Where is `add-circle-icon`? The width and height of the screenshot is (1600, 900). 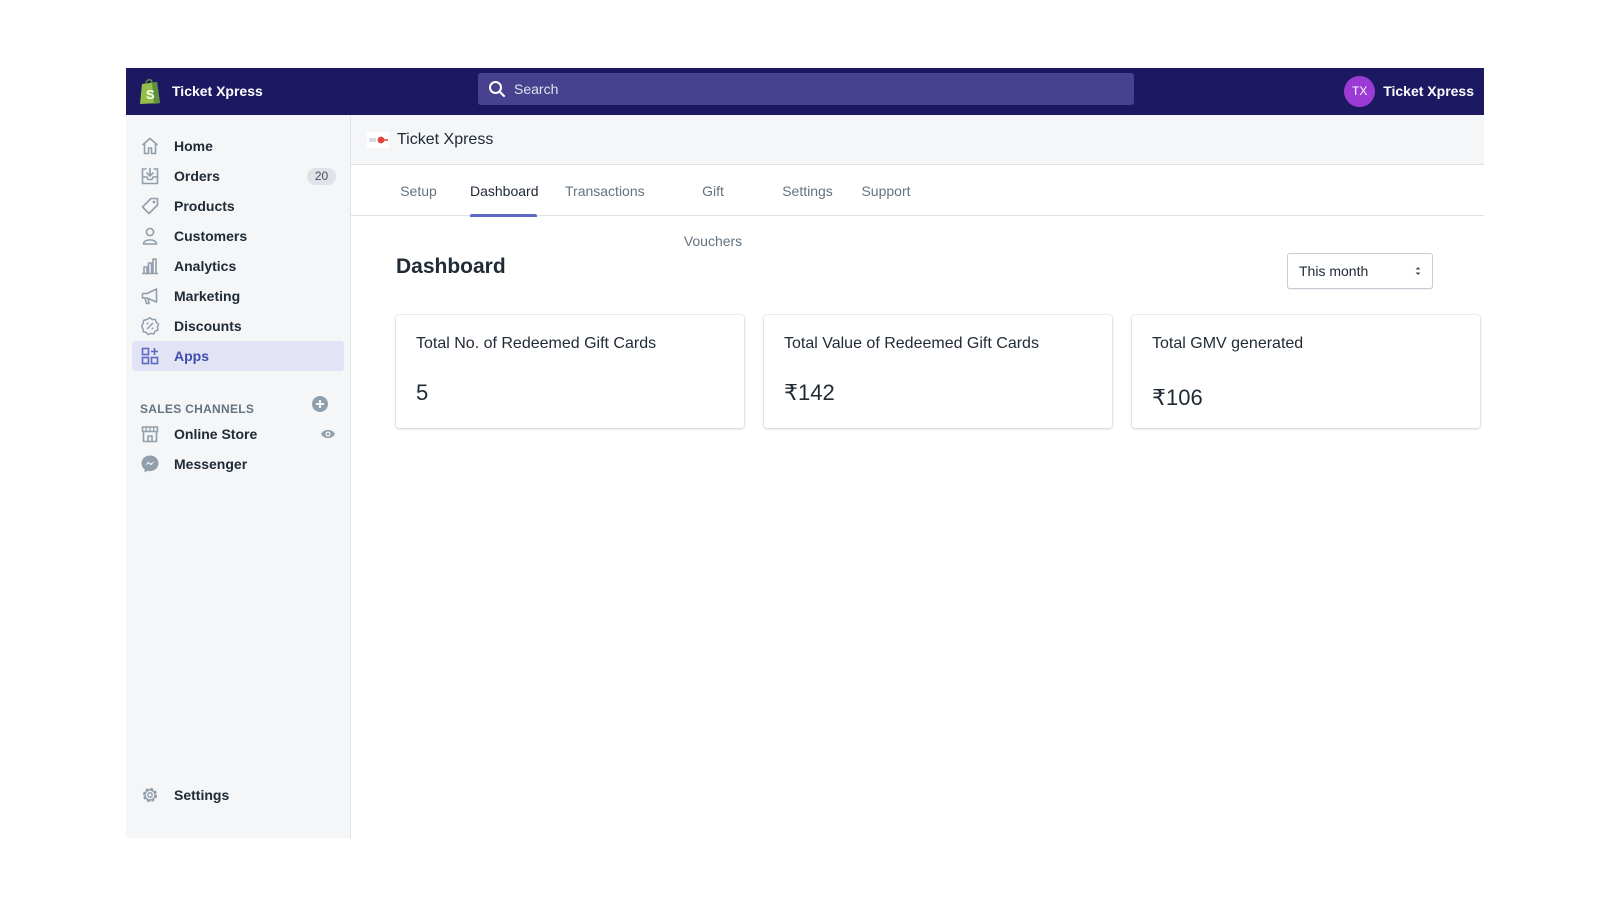
add-circle-icon is located at coordinates (320, 404).